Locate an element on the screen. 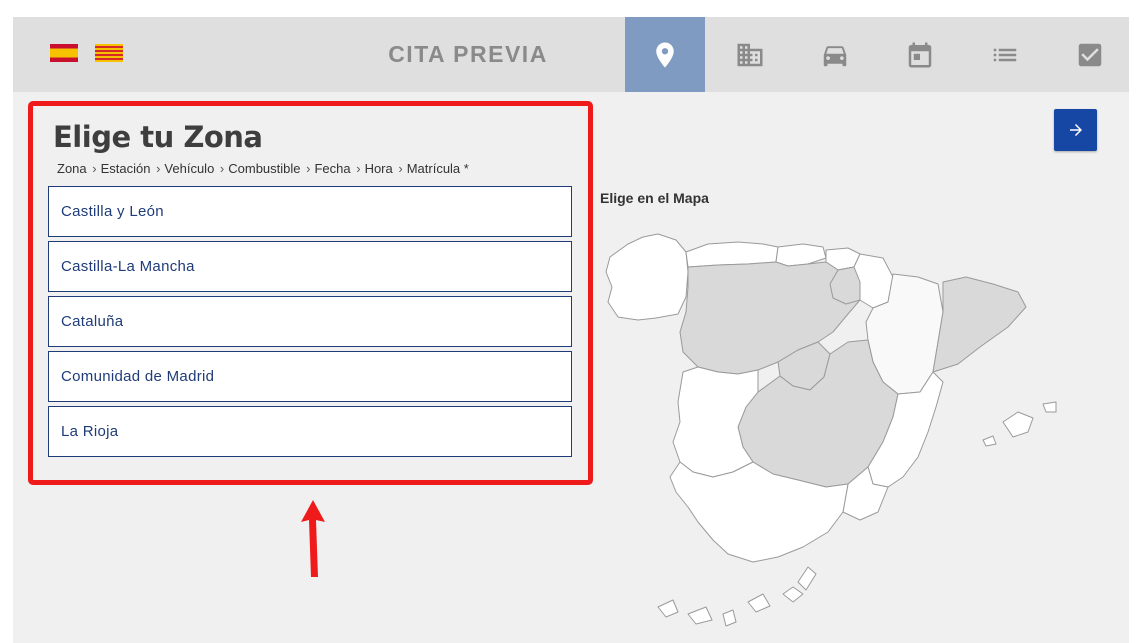  map-region-baleares is located at coordinates (1019, 424).